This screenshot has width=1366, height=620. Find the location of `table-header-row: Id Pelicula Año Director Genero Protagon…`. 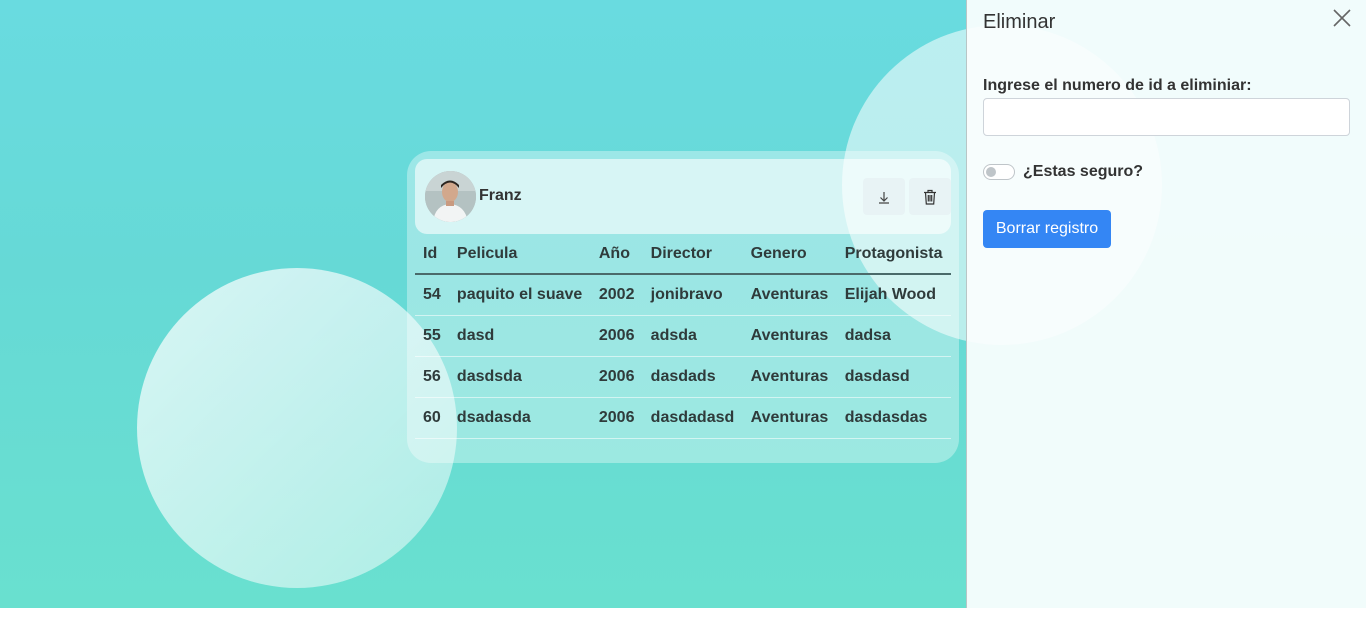

table-header-row: Id Pelicula Año Director Genero Protagon… is located at coordinates (683, 255).